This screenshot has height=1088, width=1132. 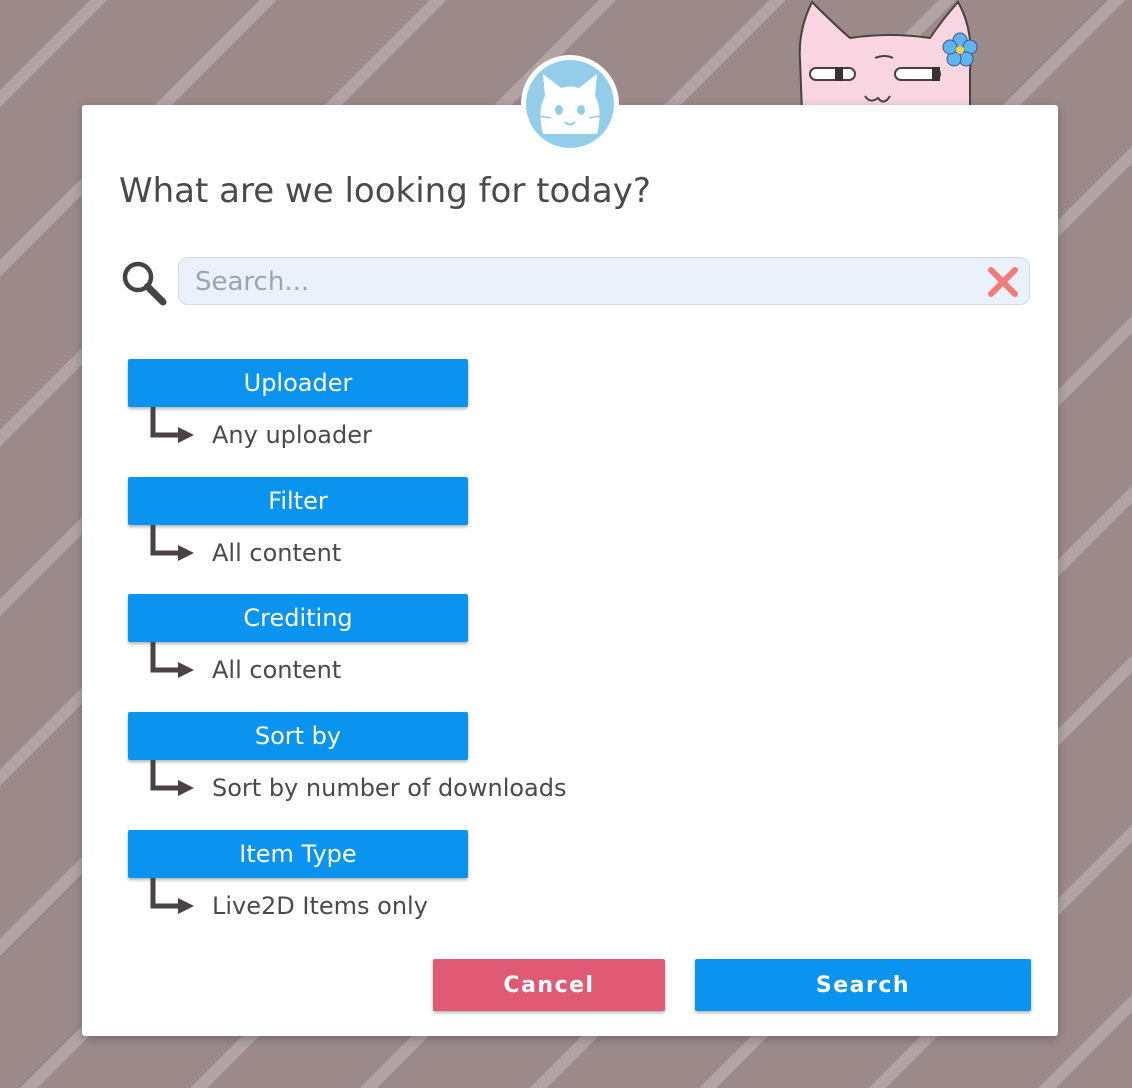 I want to click on option-crediting: Crediting All content, so click(x=298, y=639).